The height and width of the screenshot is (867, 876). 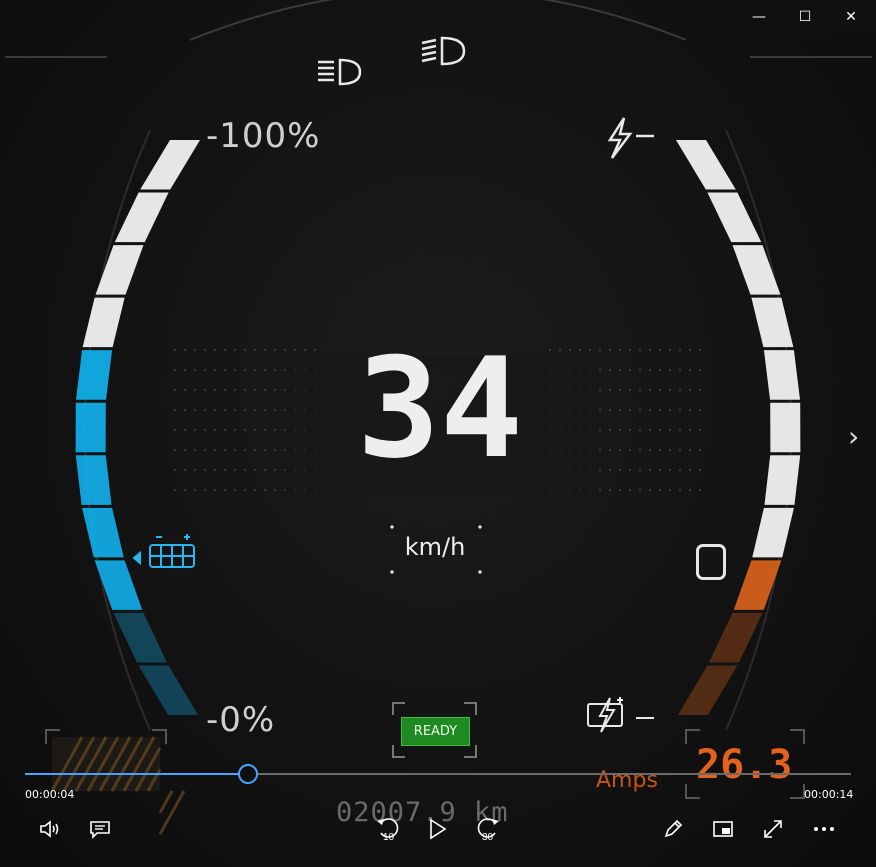 What do you see at coordinates (440, 408) in the screenshot?
I see `speed-readout: 34` at bounding box center [440, 408].